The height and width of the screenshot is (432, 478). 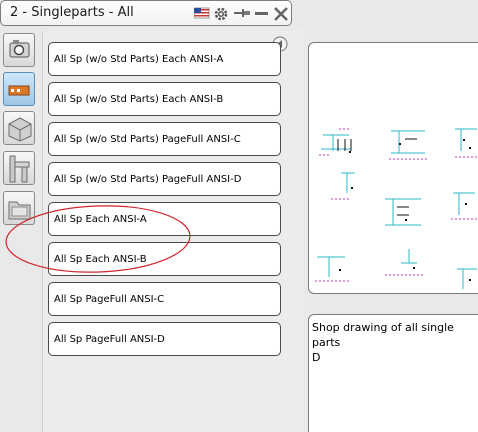 I want to click on assembly-icon, so click(x=20, y=129).